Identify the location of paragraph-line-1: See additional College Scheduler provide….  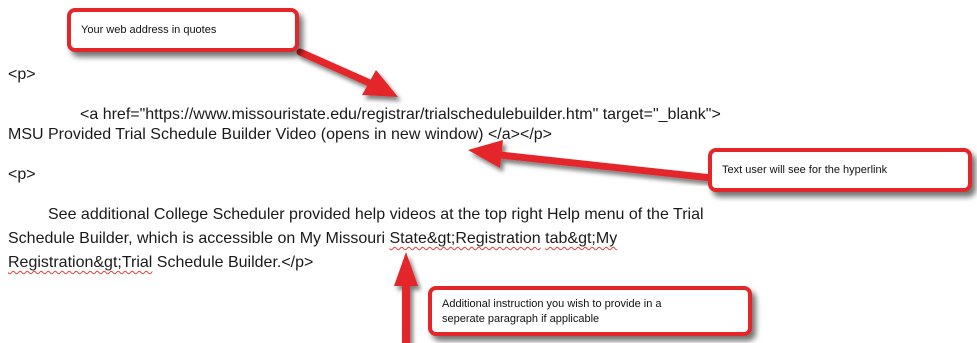
(376, 214).